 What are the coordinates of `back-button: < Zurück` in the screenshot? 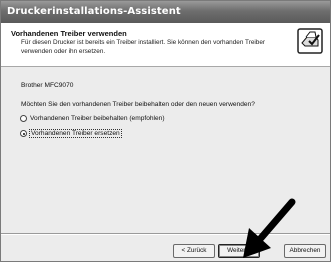 It's located at (194, 251).